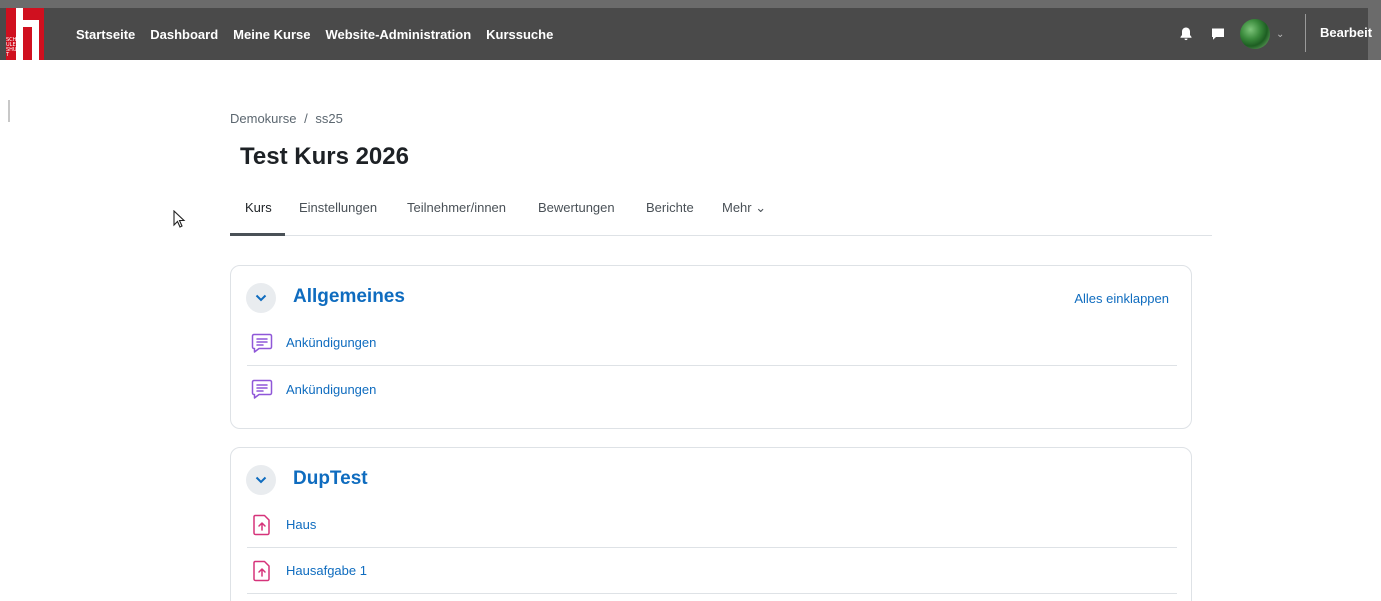 The image size is (1381, 601). What do you see at coordinates (398, 34) in the screenshot?
I see `nav-link-website-administration: Website-Administration` at bounding box center [398, 34].